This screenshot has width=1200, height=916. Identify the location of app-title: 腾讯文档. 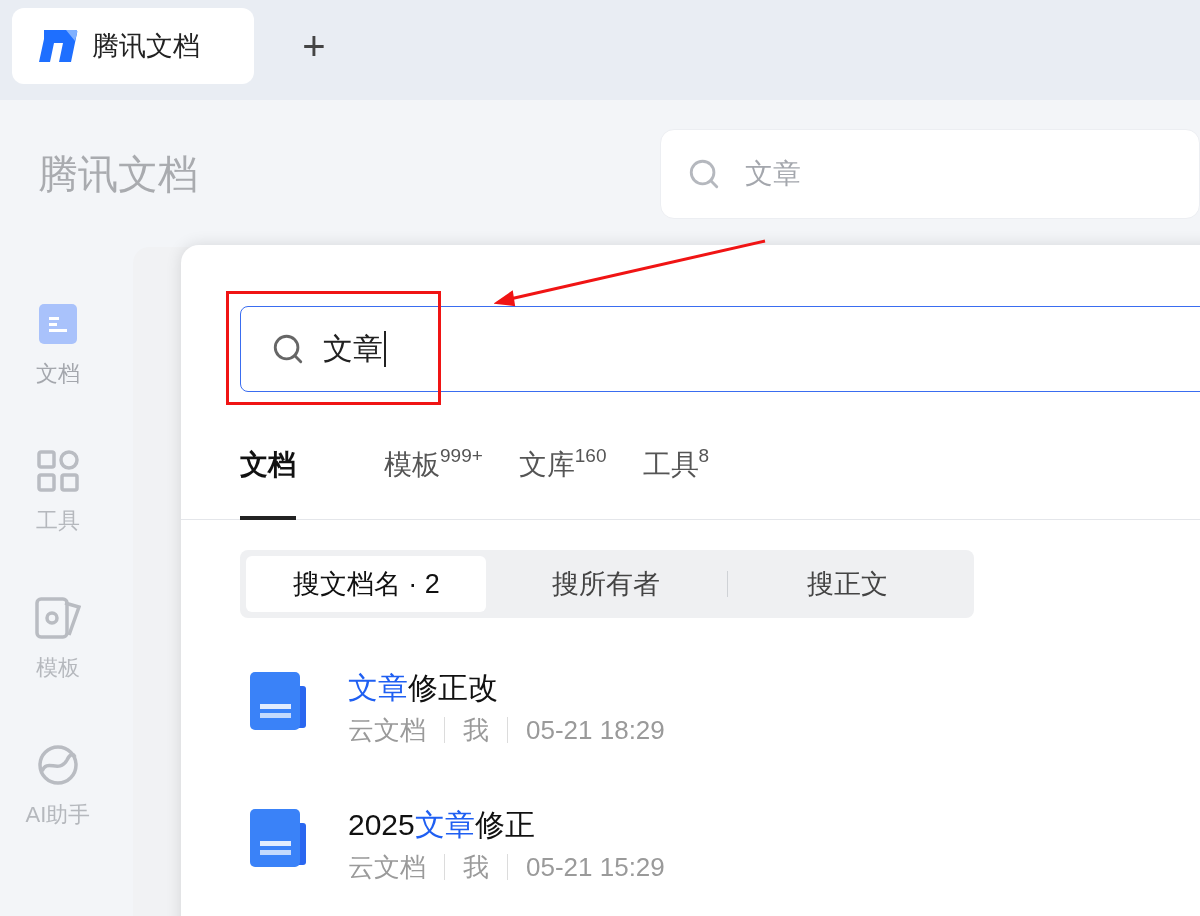
(118, 174).